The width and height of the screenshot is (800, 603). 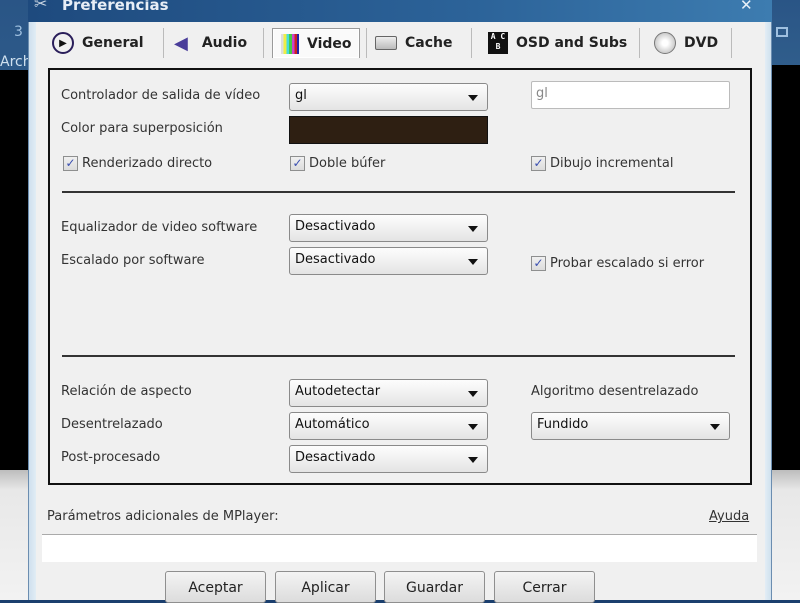 I want to click on tab-general: ▶ General, so click(x=104, y=43).